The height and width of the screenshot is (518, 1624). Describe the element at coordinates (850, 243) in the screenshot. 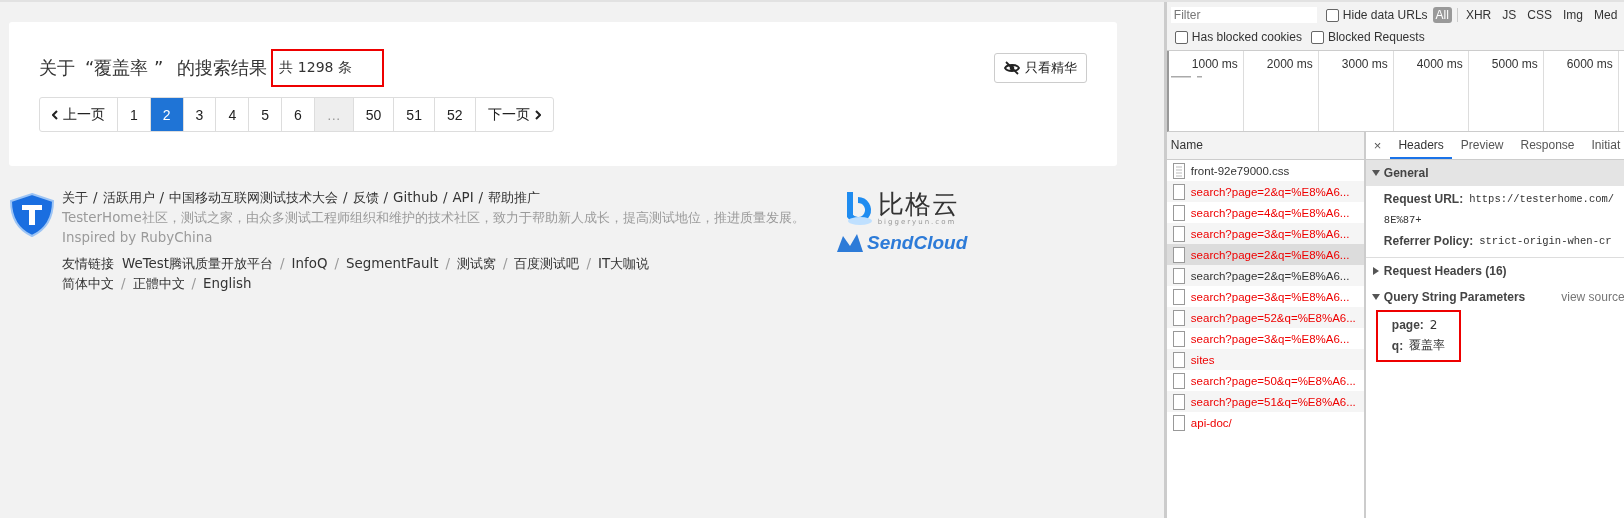

I see `mountain-logo-icon` at that location.